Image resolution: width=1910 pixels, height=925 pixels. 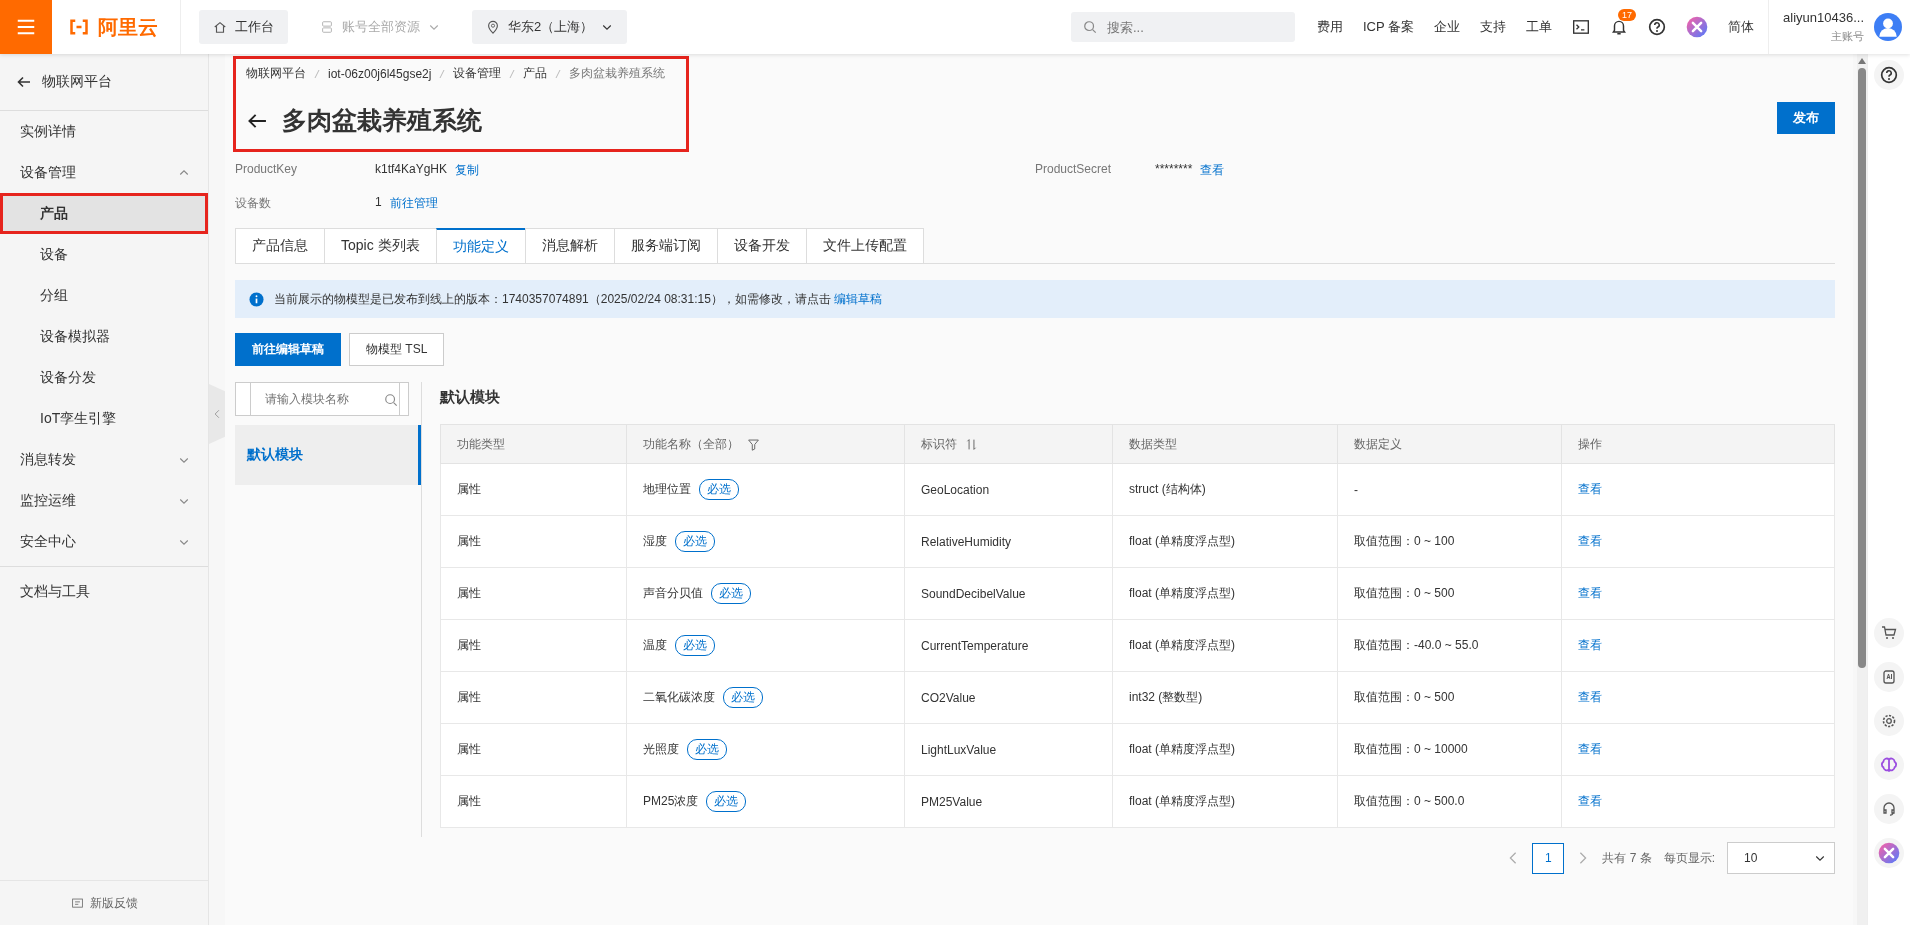 I want to click on sidebar-item: 设备模拟器, so click(x=104, y=336).